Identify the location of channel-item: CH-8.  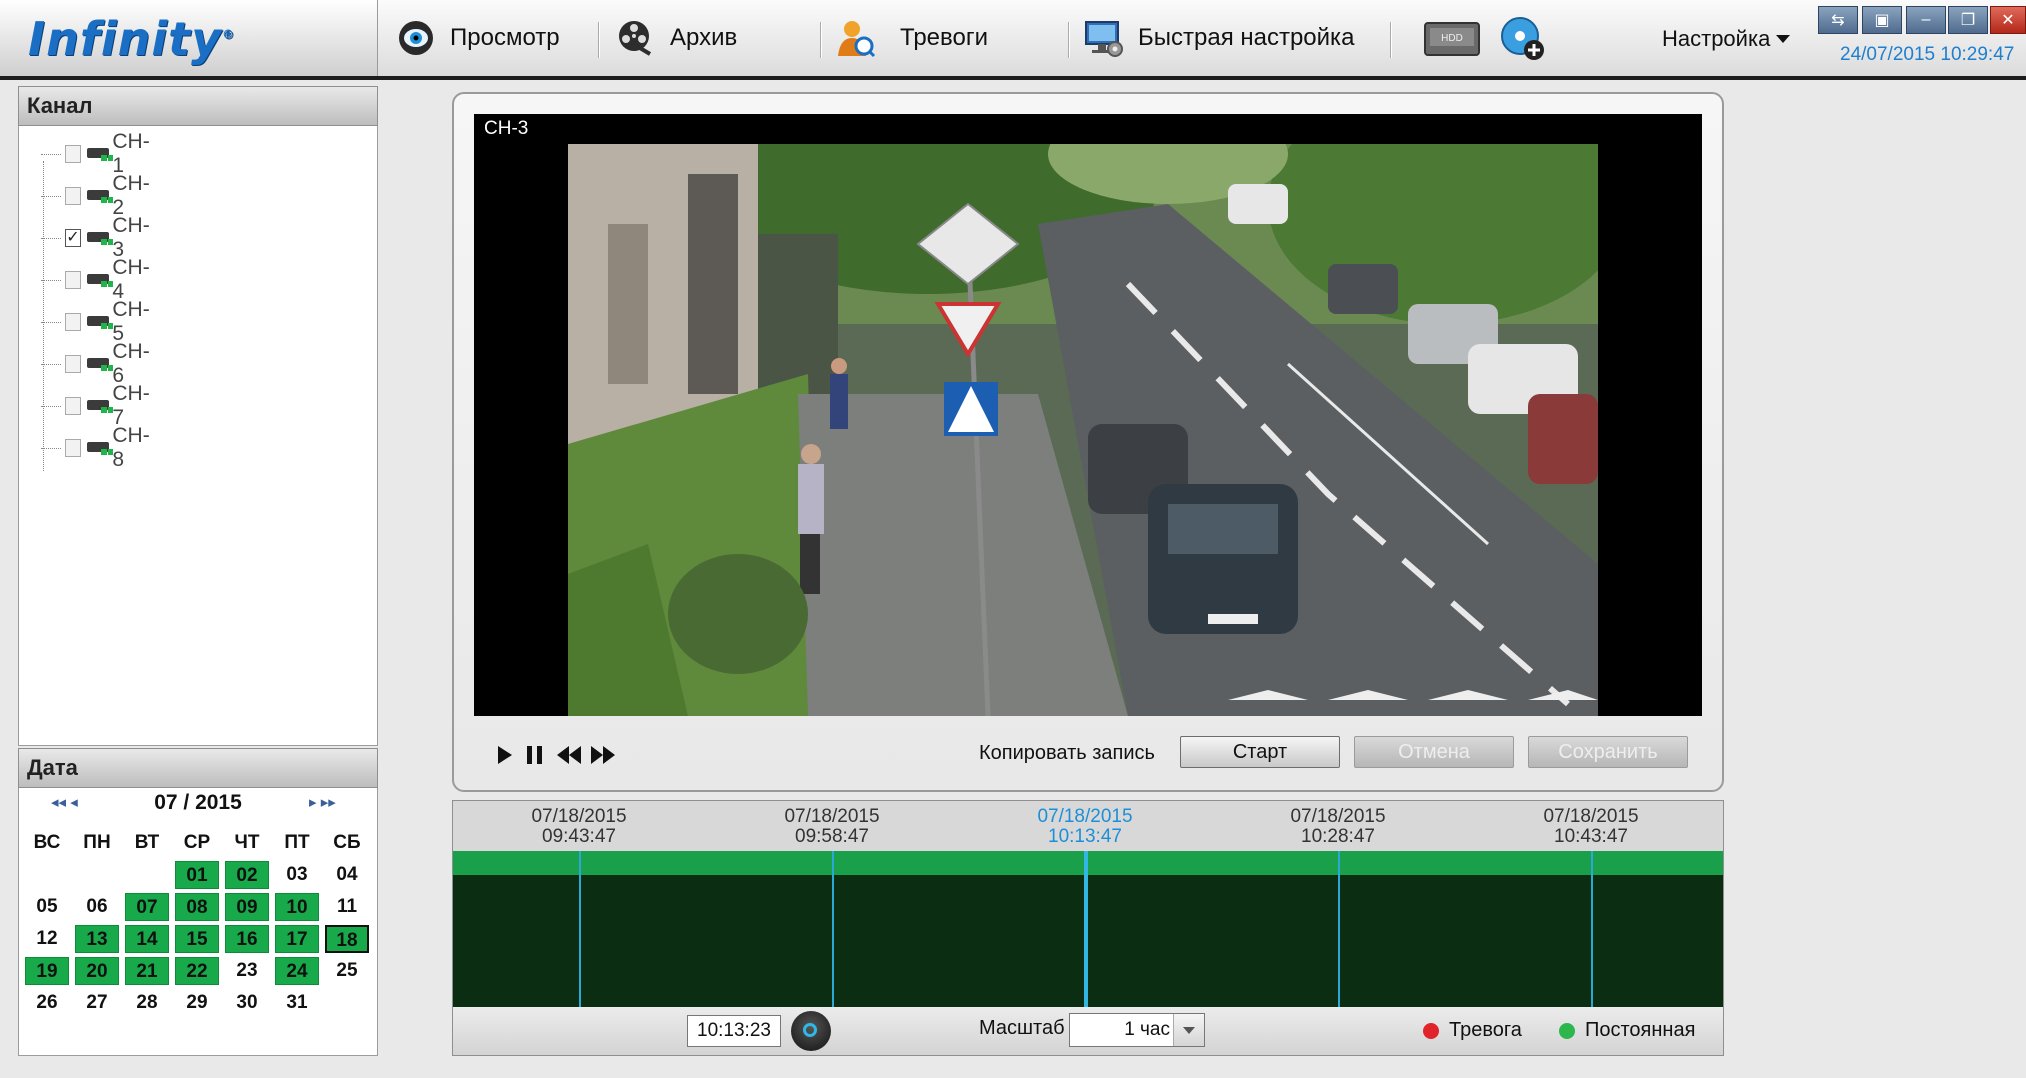
(98, 447).